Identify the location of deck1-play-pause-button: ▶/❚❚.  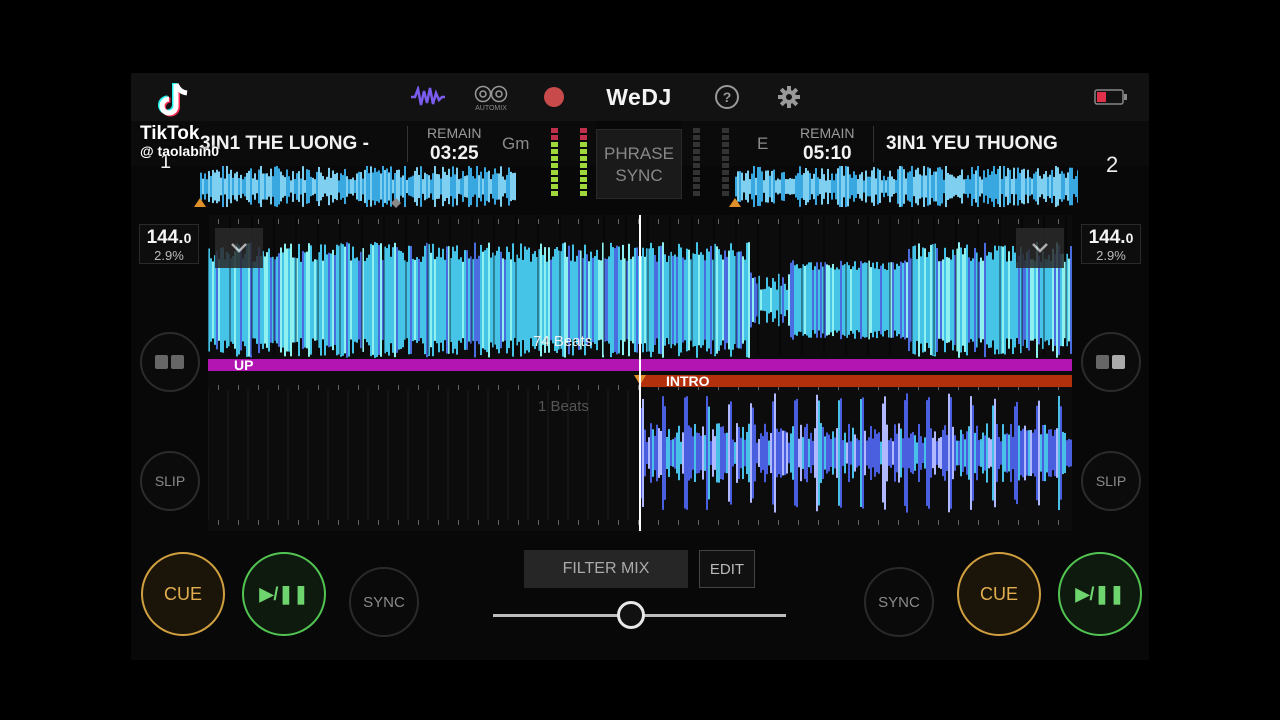
(284, 594).